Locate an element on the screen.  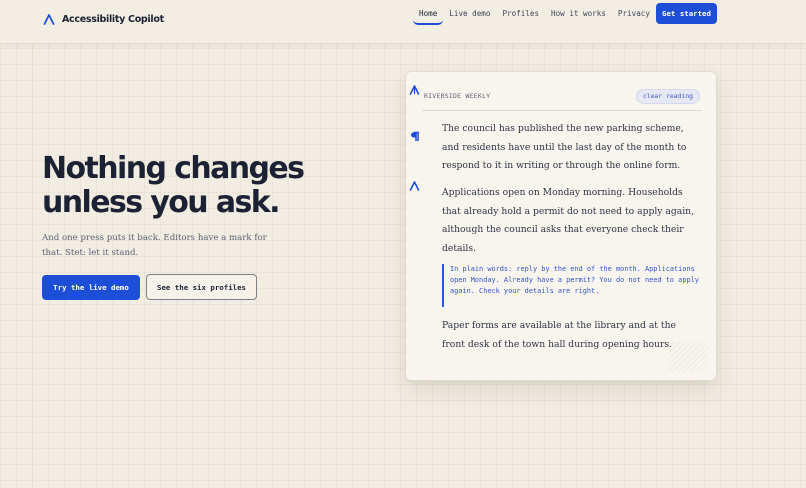
hero-headline: Nothing changes unless you ask. is located at coordinates (192, 186).